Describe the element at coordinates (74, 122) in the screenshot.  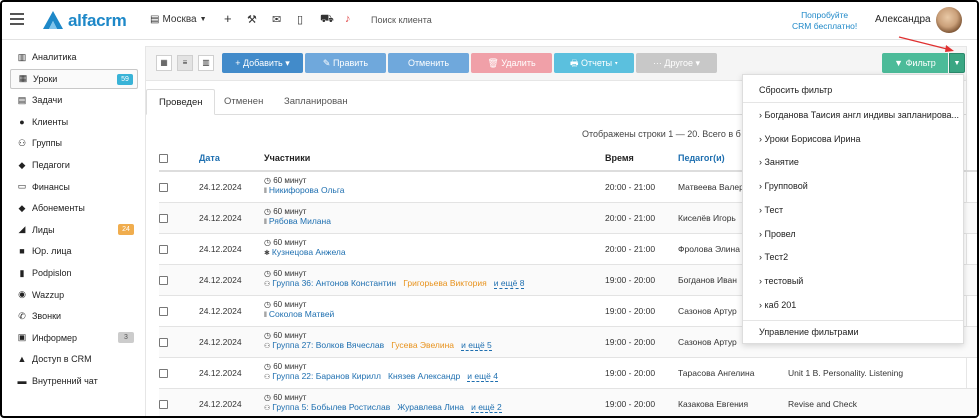
I see `sidebar-item: ● Клиенты` at that location.